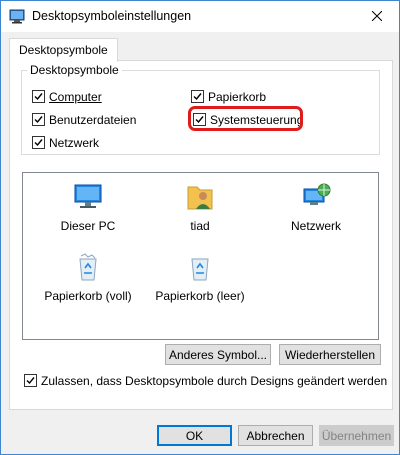  I want to click on button-label: Wiederherstellen, so click(330, 354).